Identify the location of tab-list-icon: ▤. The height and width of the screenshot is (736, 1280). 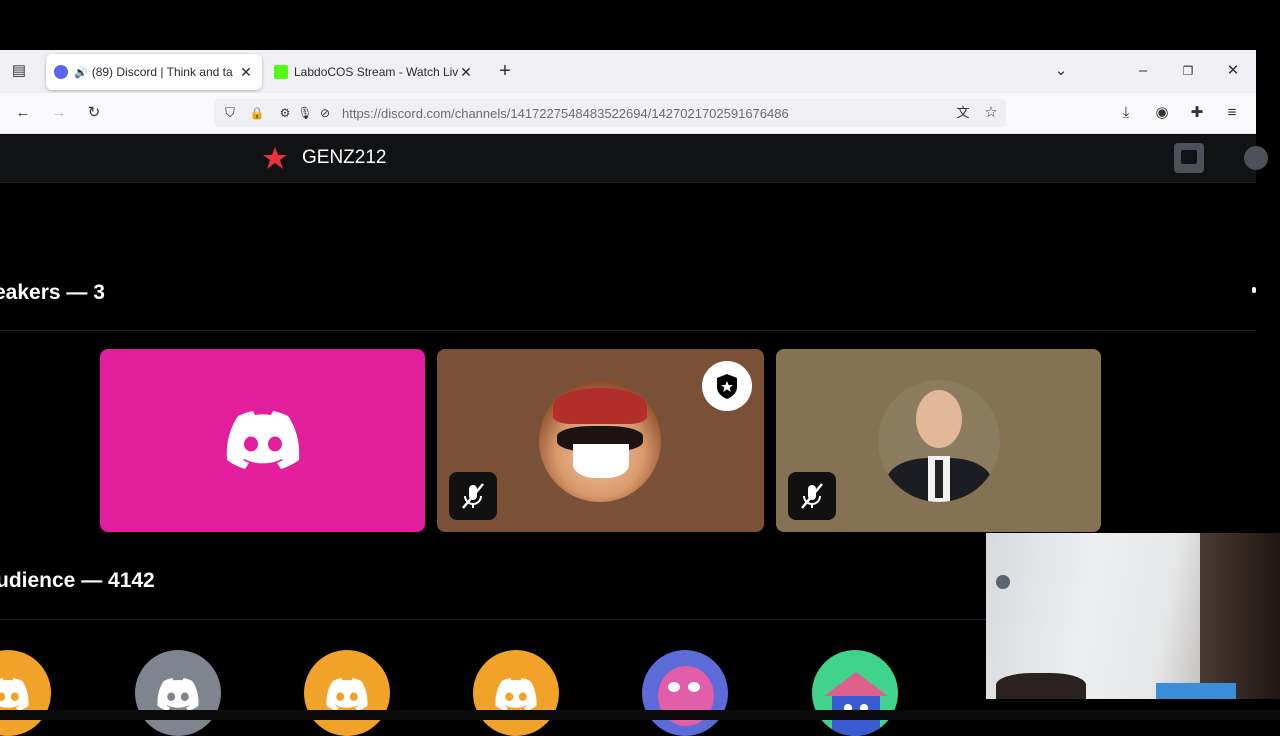
(19, 71).